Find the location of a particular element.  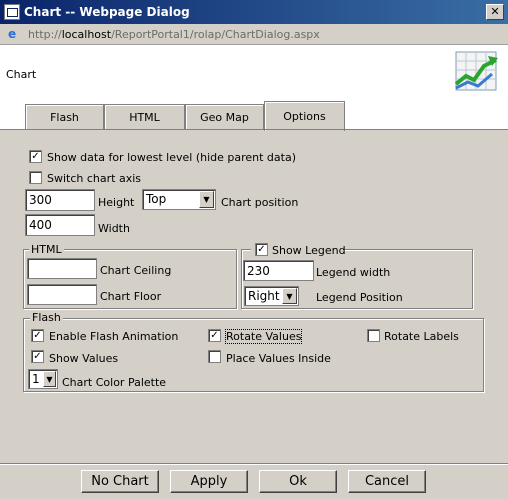

tab-html: HTML is located at coordinates (144, 116).